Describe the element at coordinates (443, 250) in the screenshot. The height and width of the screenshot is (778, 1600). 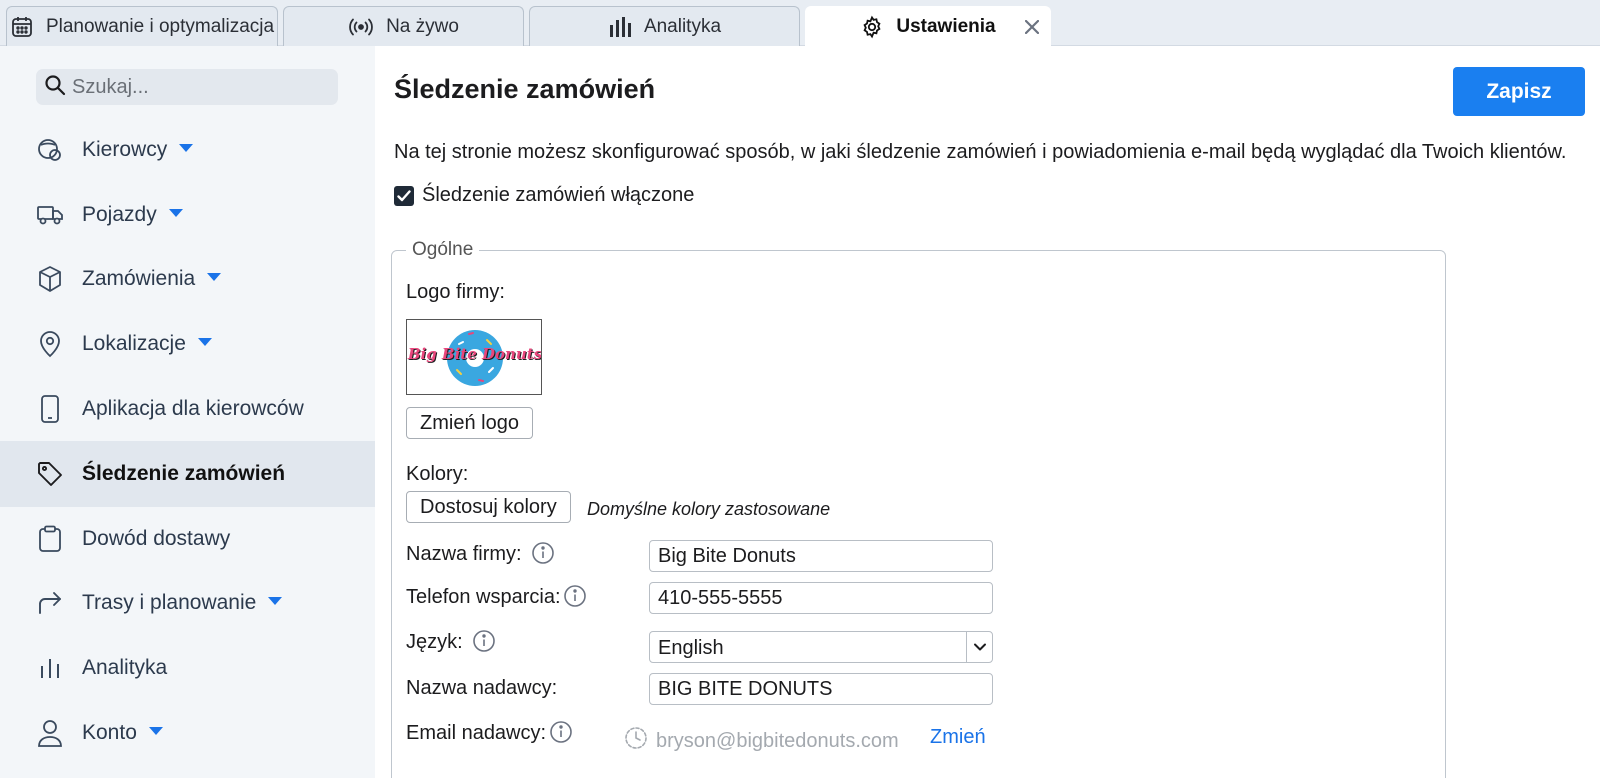
I see `section-legend: Ogólne` at that location.